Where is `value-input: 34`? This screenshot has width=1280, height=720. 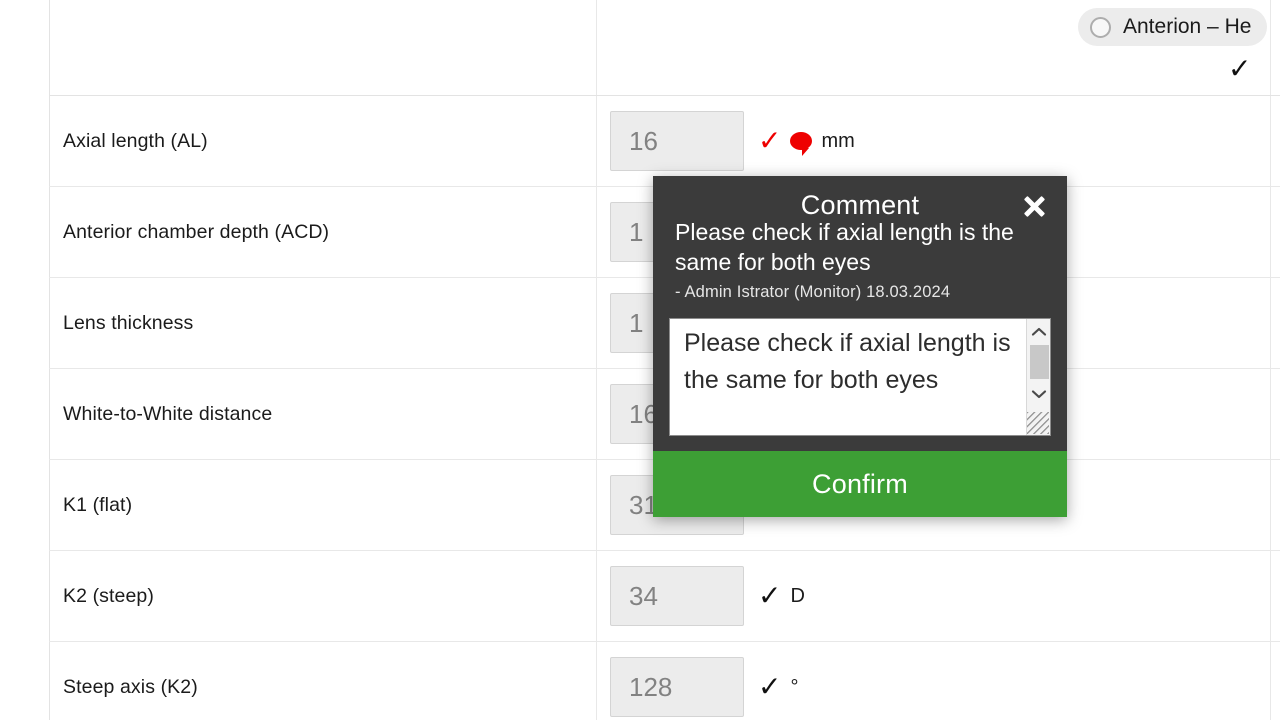
value-input: 34 is located at coordinates (677, 596).